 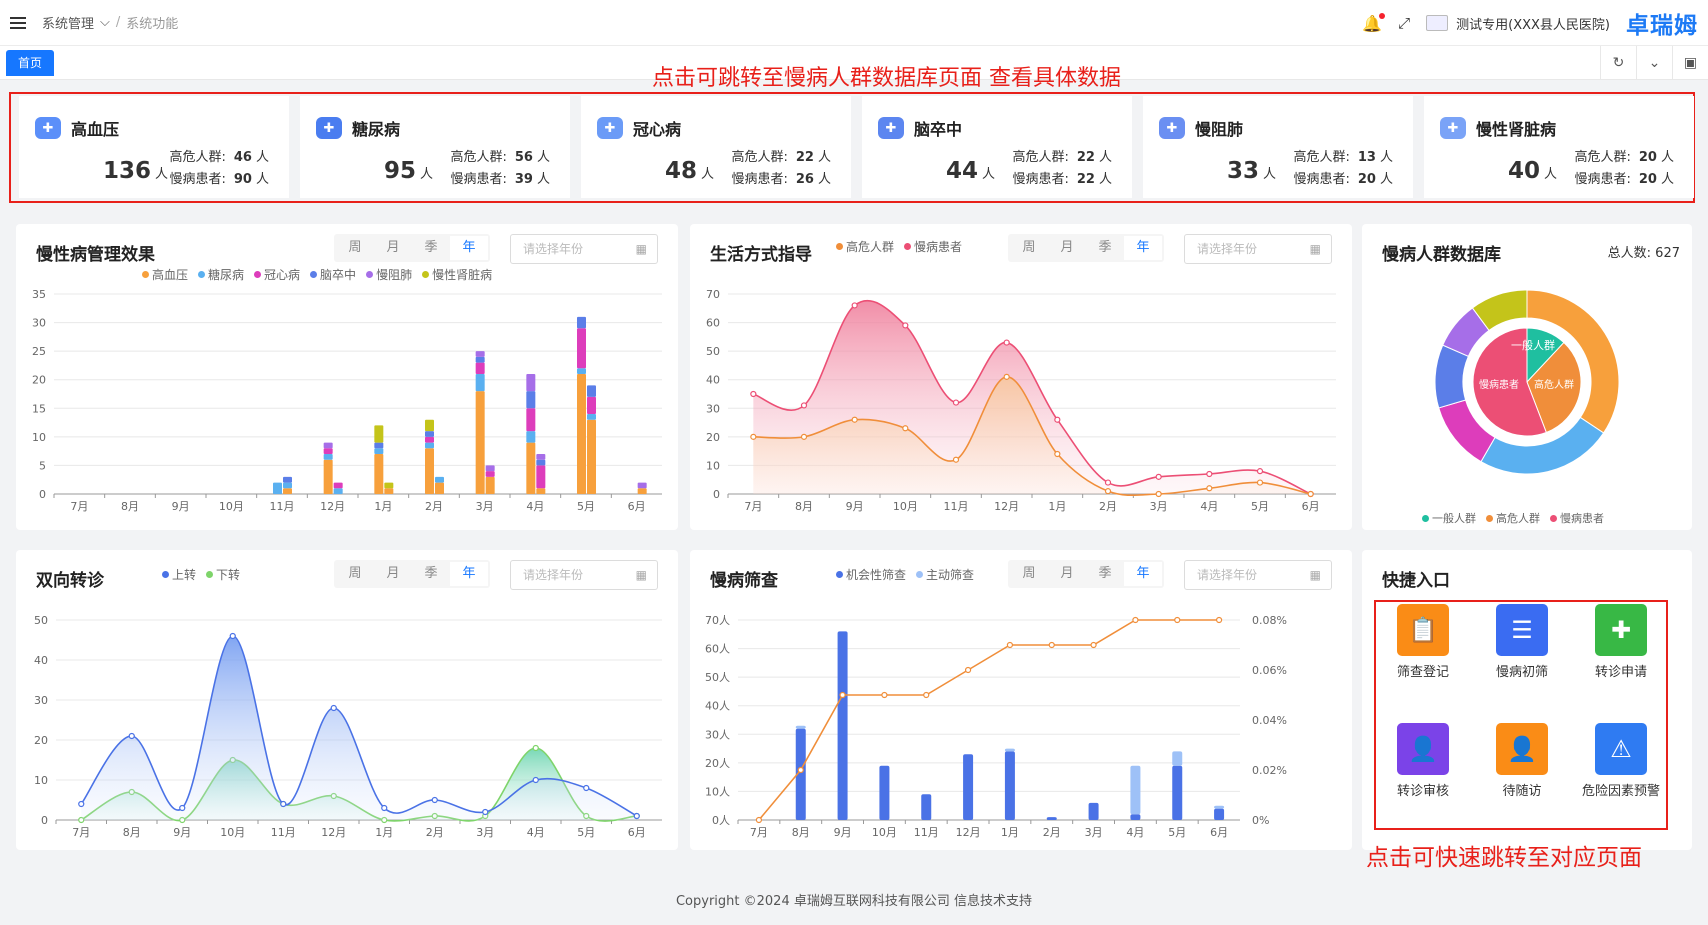 I want to click on chevron-down-icon: ⌄, so click(x=1654, y=63).